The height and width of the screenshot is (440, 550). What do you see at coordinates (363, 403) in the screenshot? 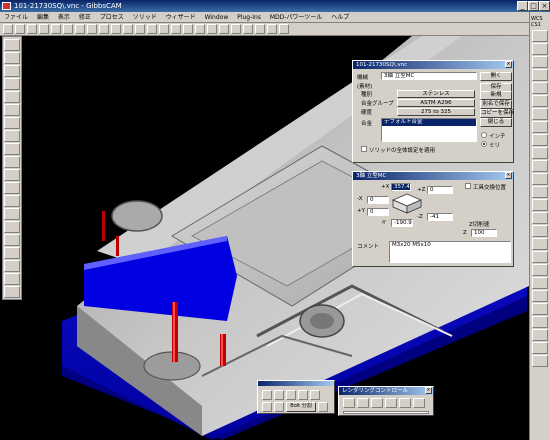
I see `prev-icon` at bounding box center [363, 403].